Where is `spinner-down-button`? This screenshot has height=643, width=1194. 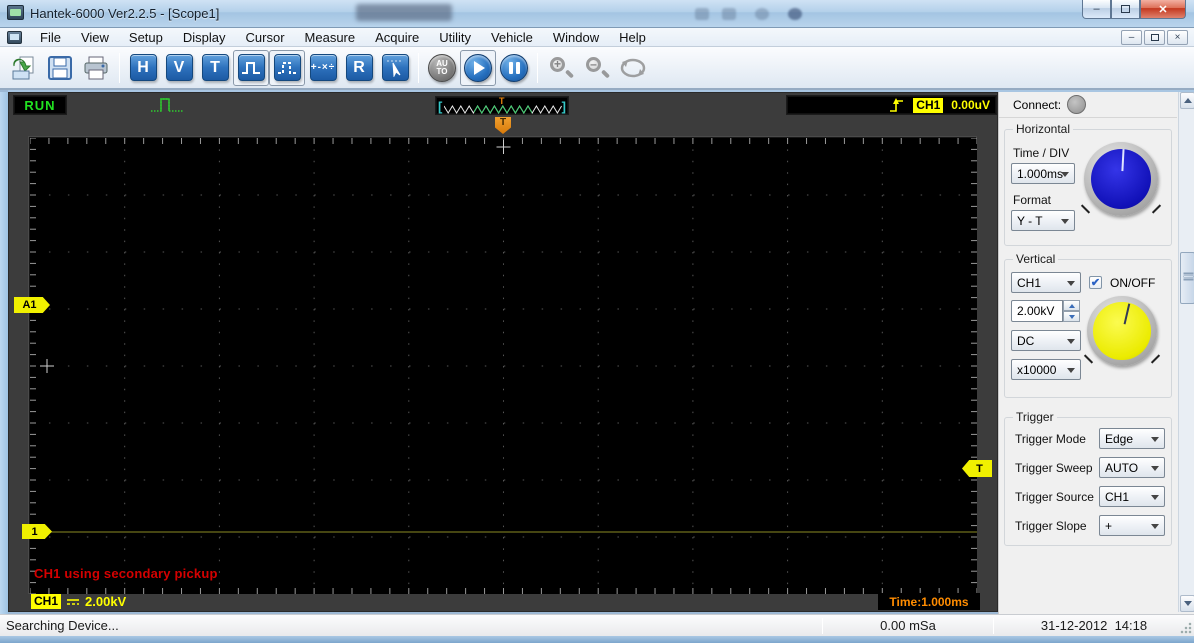 spinner-down-button is located at coordinates (1071, 316).